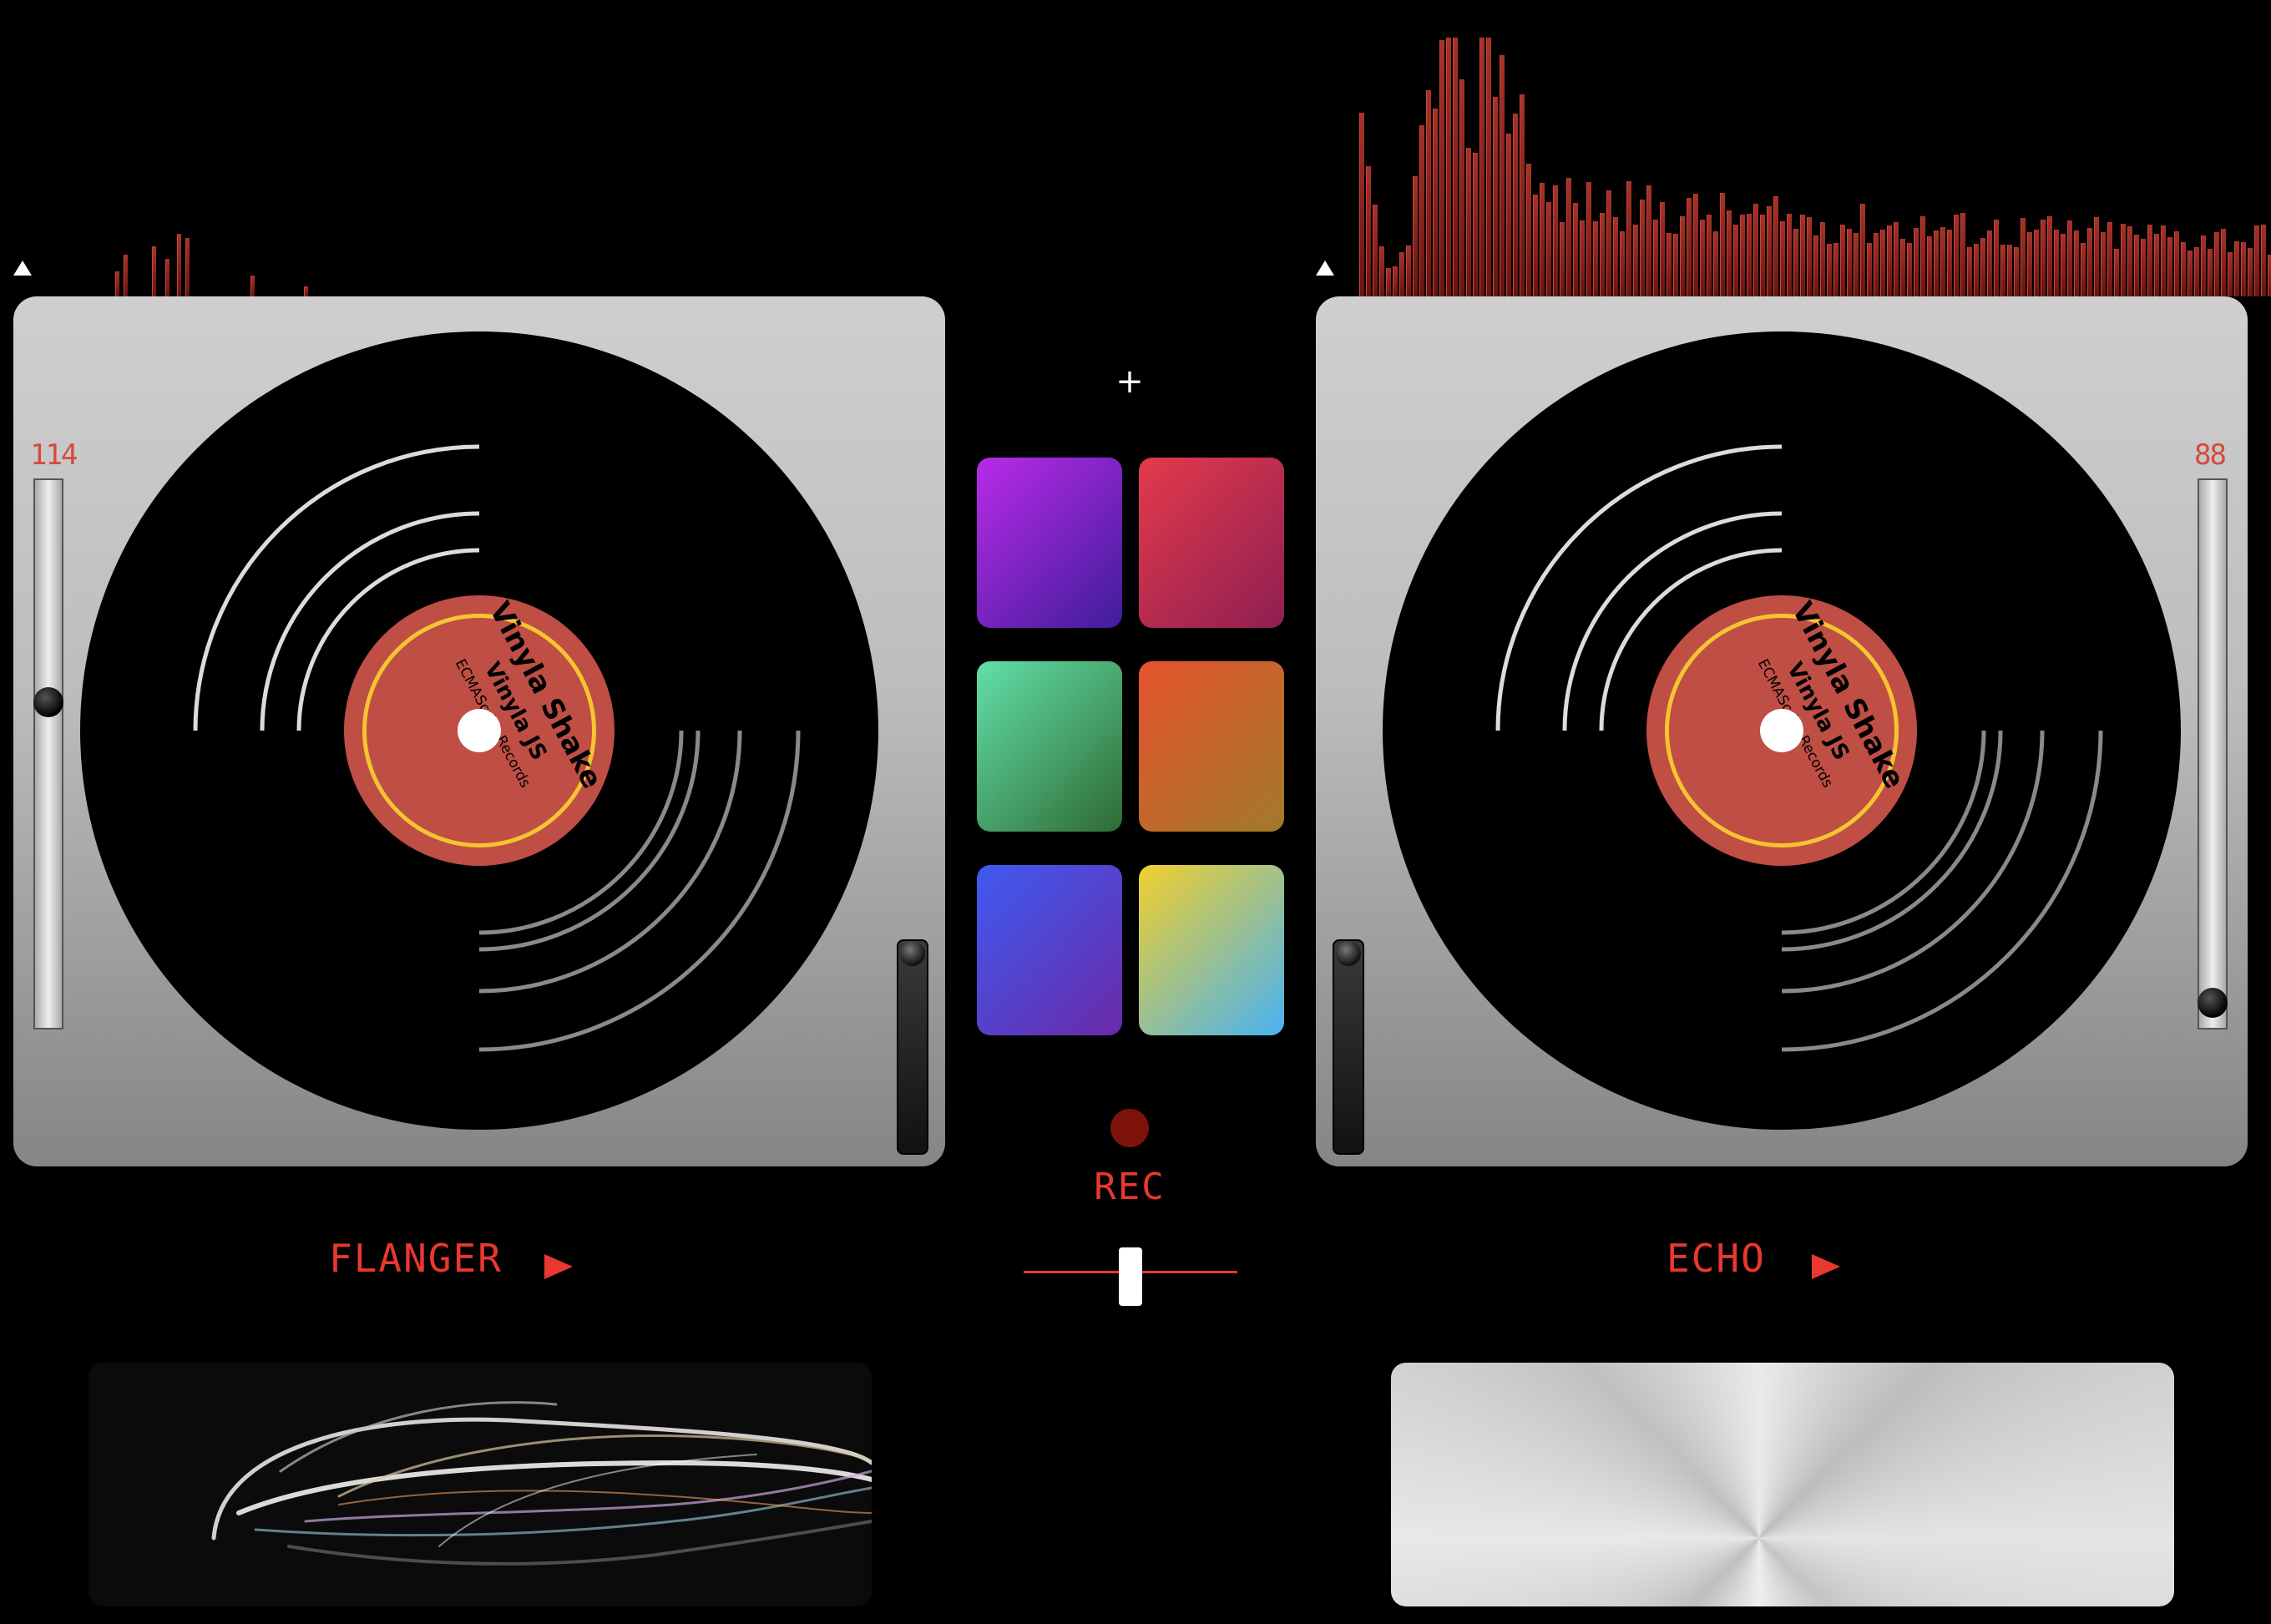  What do you see at coordinates (1049, 950) in the screenshot?
I see `pad-blue` at bounding box center [1049, 950].